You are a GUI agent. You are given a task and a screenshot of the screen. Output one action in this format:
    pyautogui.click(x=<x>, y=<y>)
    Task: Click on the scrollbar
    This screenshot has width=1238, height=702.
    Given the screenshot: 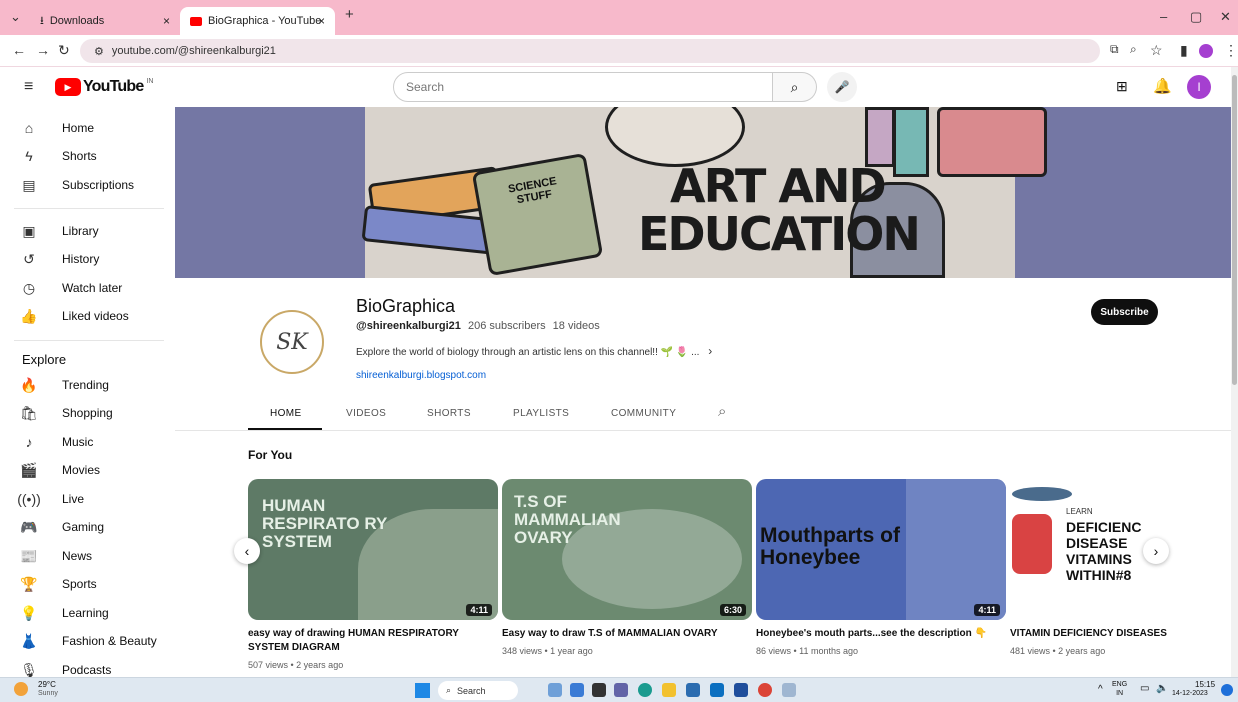 What is the action you would take?
    pyautogui.click(x=1234, y=372)
    